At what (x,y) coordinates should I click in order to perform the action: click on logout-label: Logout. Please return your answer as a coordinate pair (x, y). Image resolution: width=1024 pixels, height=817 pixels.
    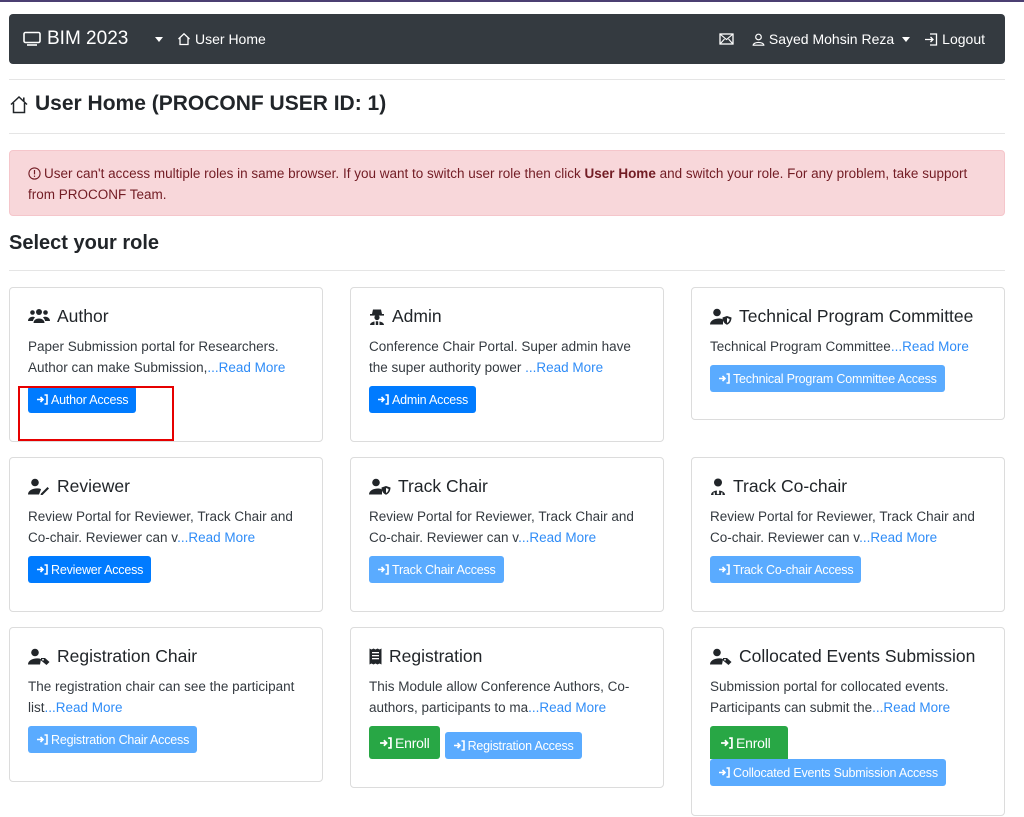
    Looking at the image, I should click on (963, 39).